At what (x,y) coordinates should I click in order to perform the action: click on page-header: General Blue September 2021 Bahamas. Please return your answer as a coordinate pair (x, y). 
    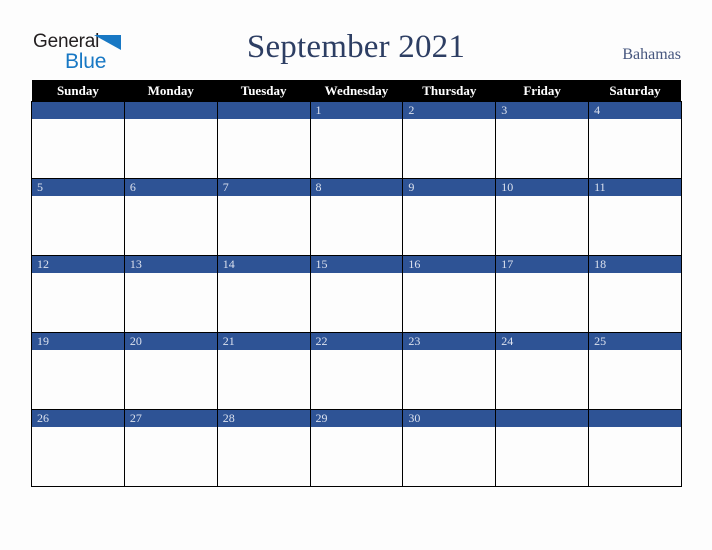
    Looking at the image, I should click on (356, 40).